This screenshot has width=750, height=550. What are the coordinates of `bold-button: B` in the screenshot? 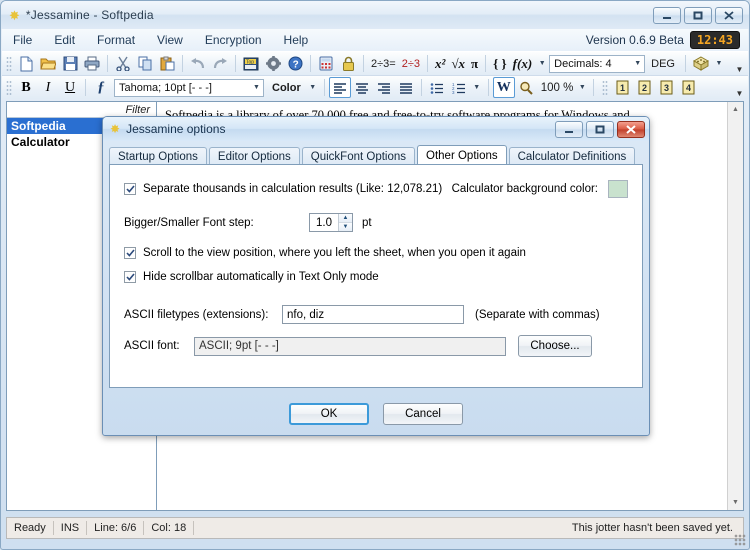 It's located at (26, 87).